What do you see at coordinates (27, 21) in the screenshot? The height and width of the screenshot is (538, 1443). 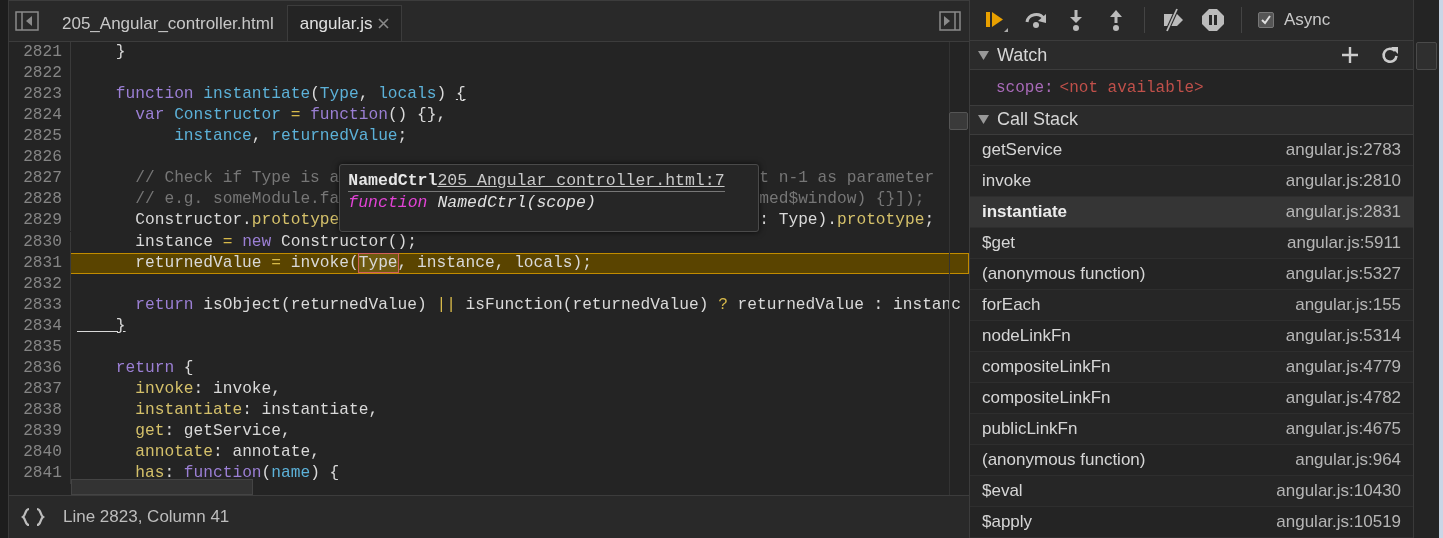 I see `sidebar-toggle-icon` at bounding box center [27, 21].